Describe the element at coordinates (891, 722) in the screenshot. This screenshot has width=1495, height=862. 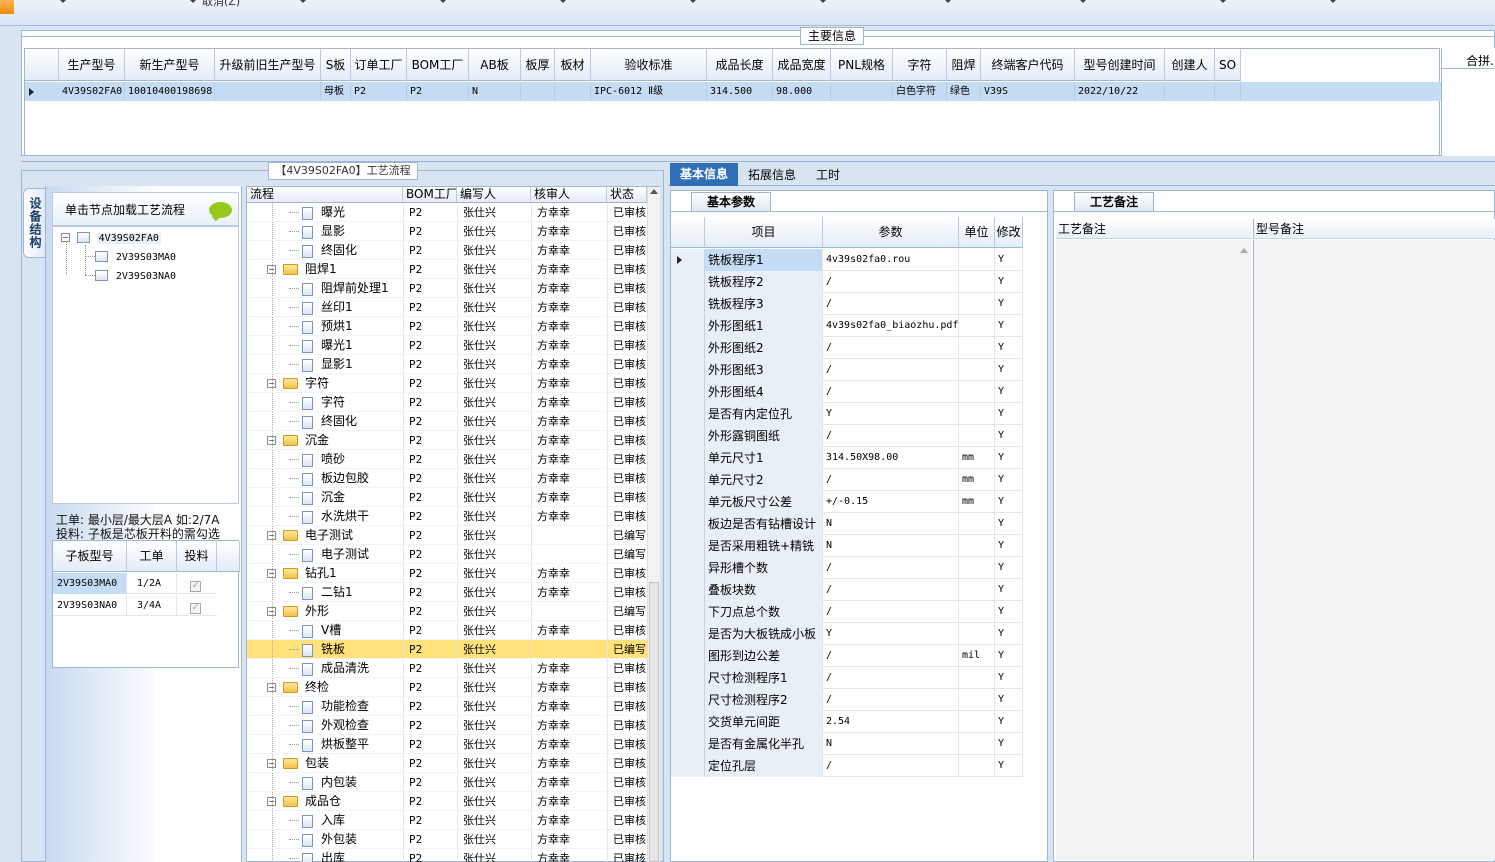
I see `param-cell: 2.54` at that location.